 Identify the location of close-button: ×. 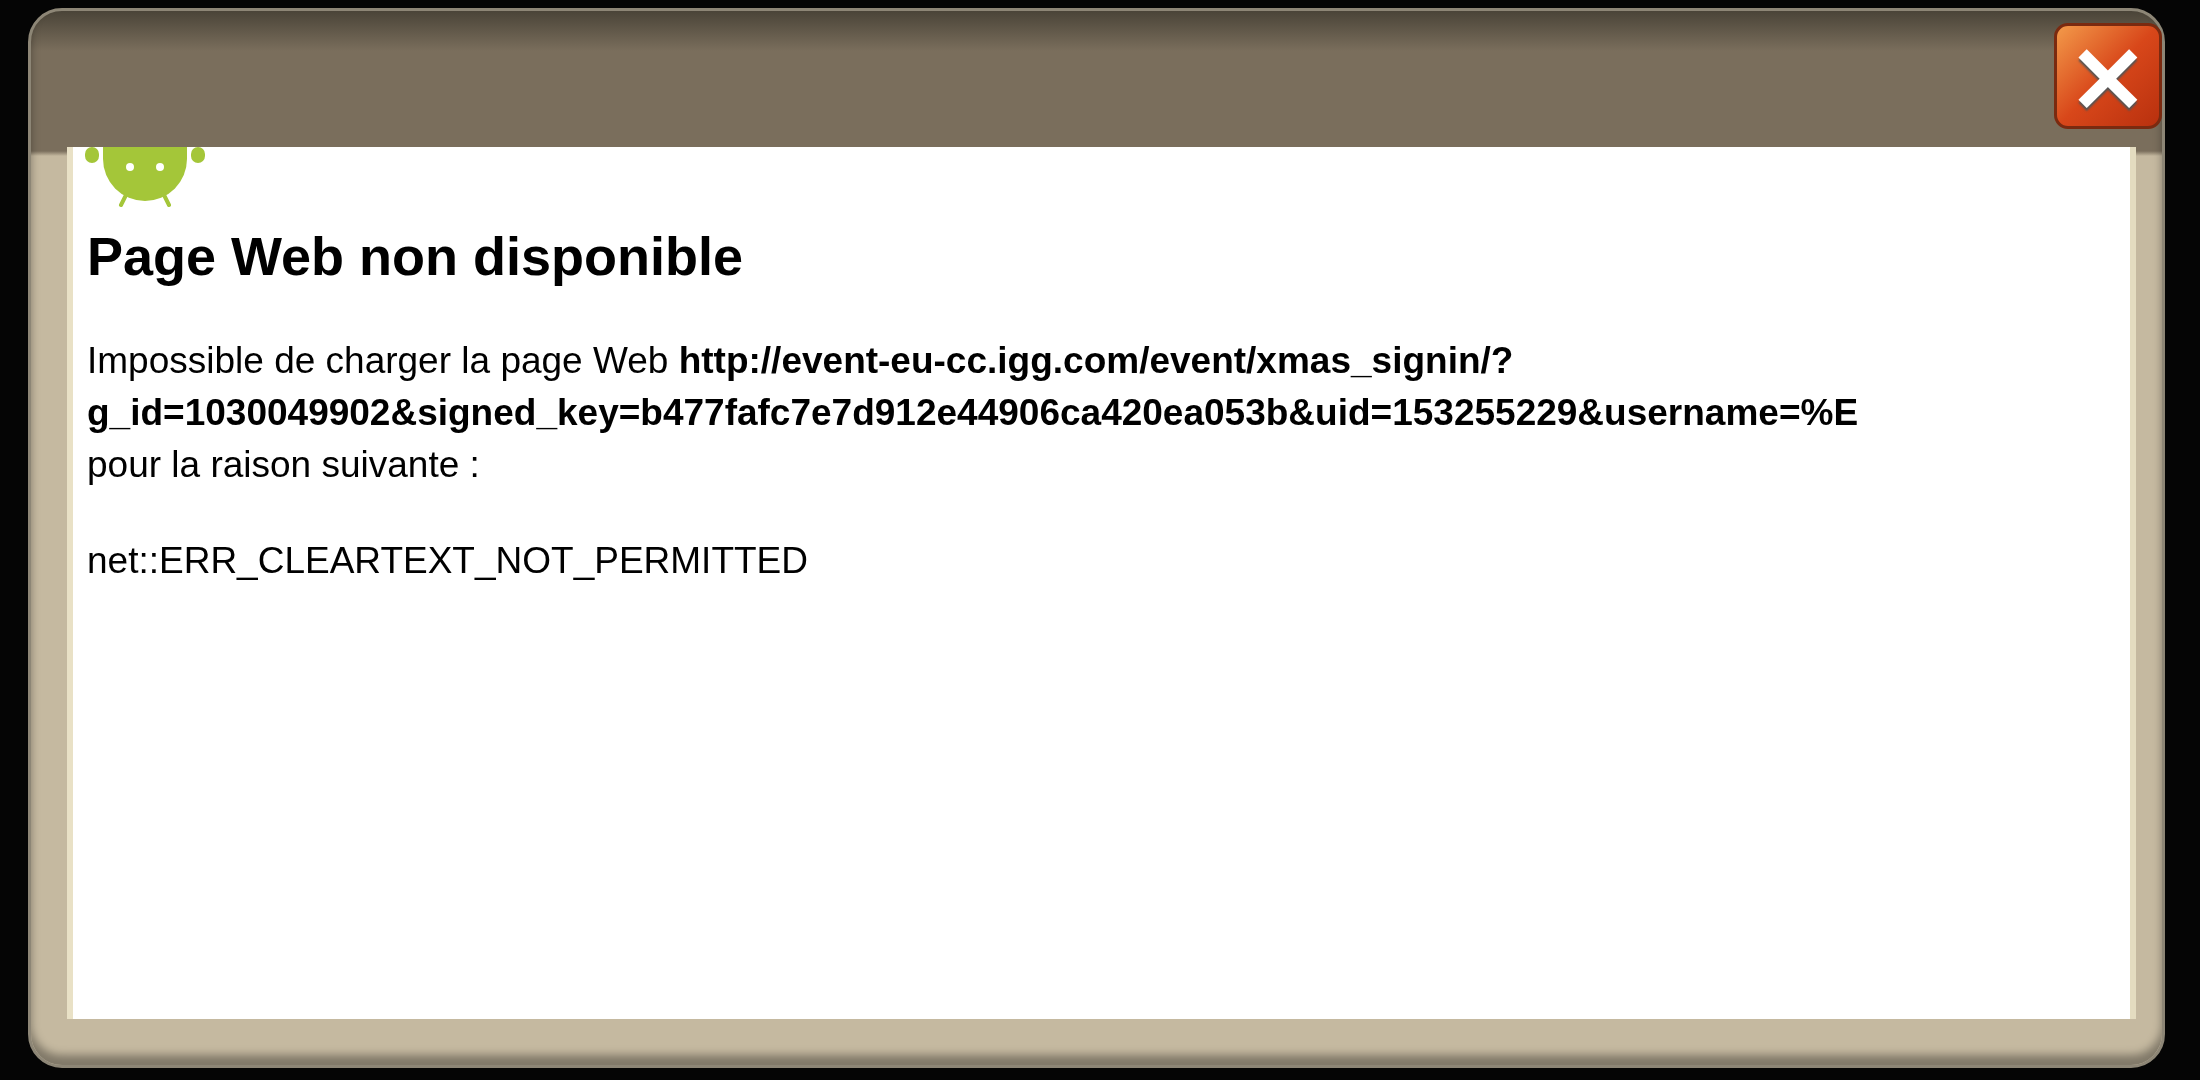
(2108, 76).